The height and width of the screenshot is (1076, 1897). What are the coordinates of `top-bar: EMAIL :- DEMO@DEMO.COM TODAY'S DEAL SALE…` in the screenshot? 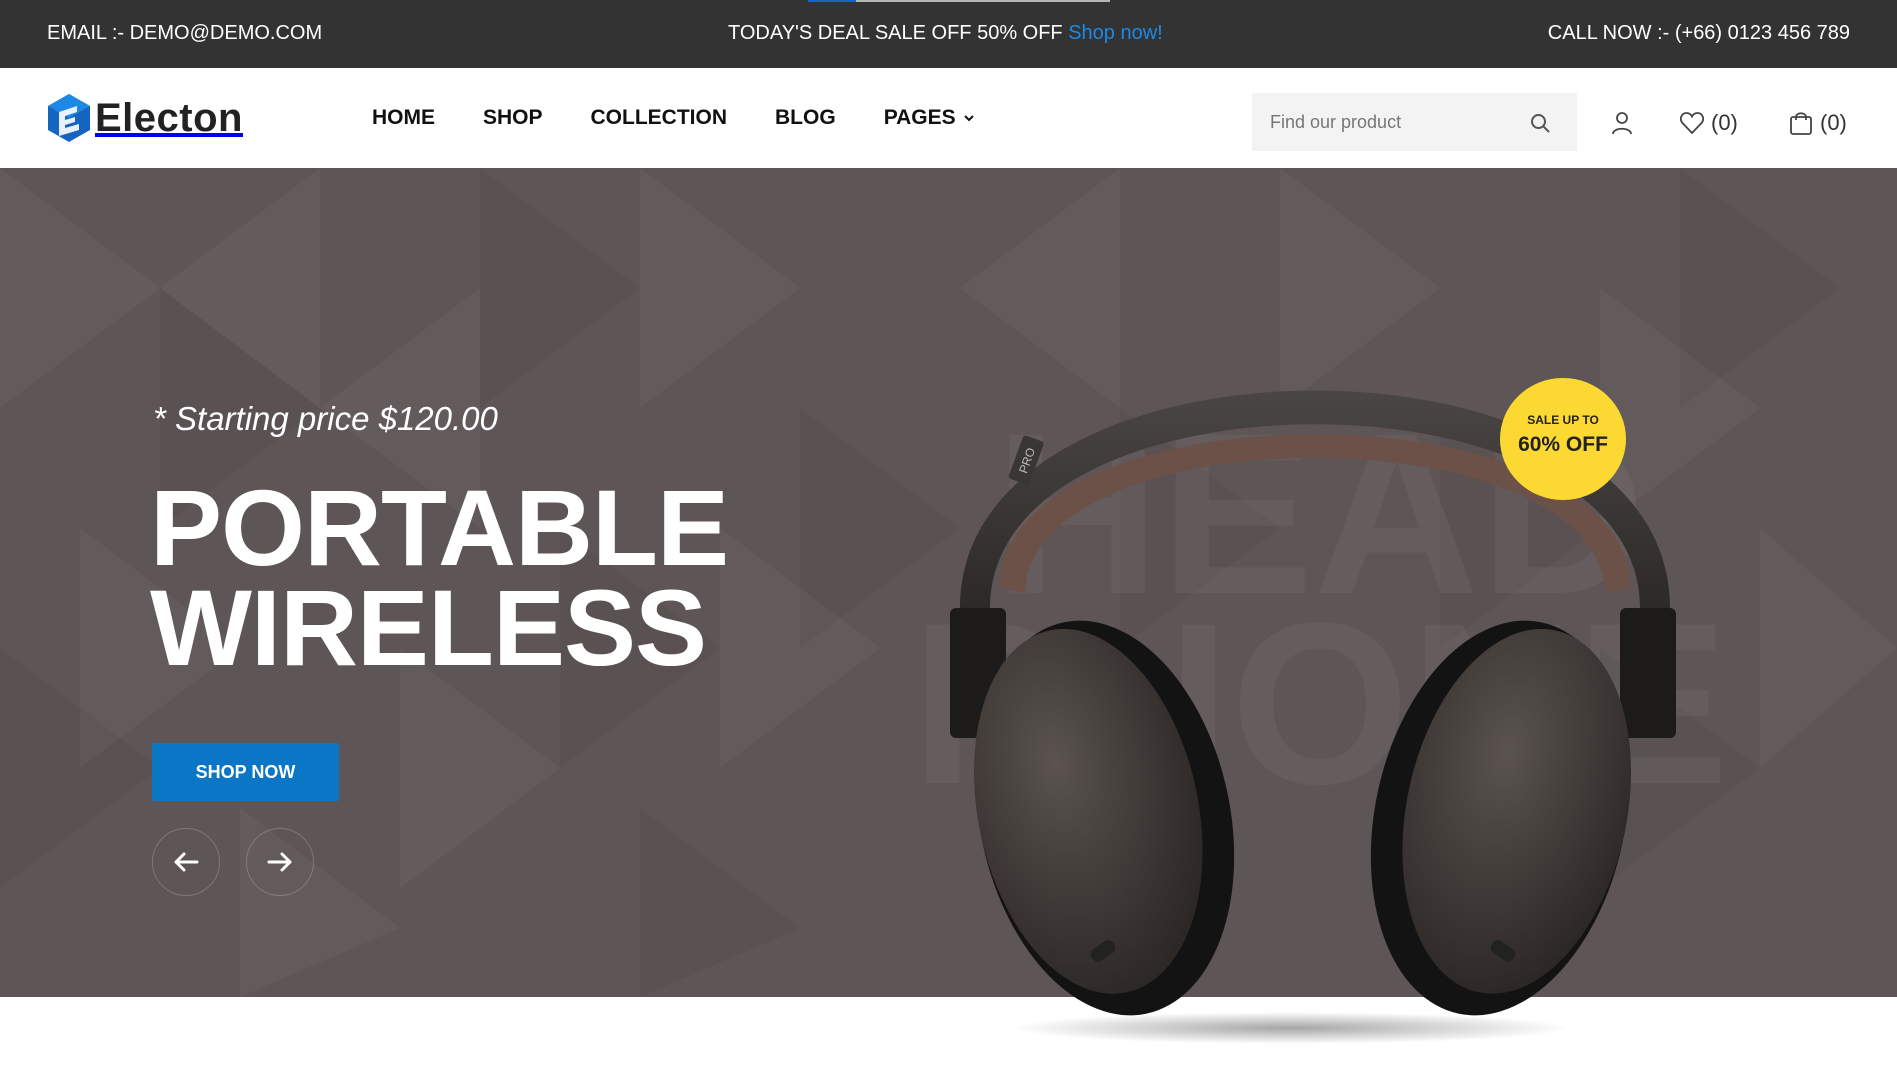 It's located at (948, 34).